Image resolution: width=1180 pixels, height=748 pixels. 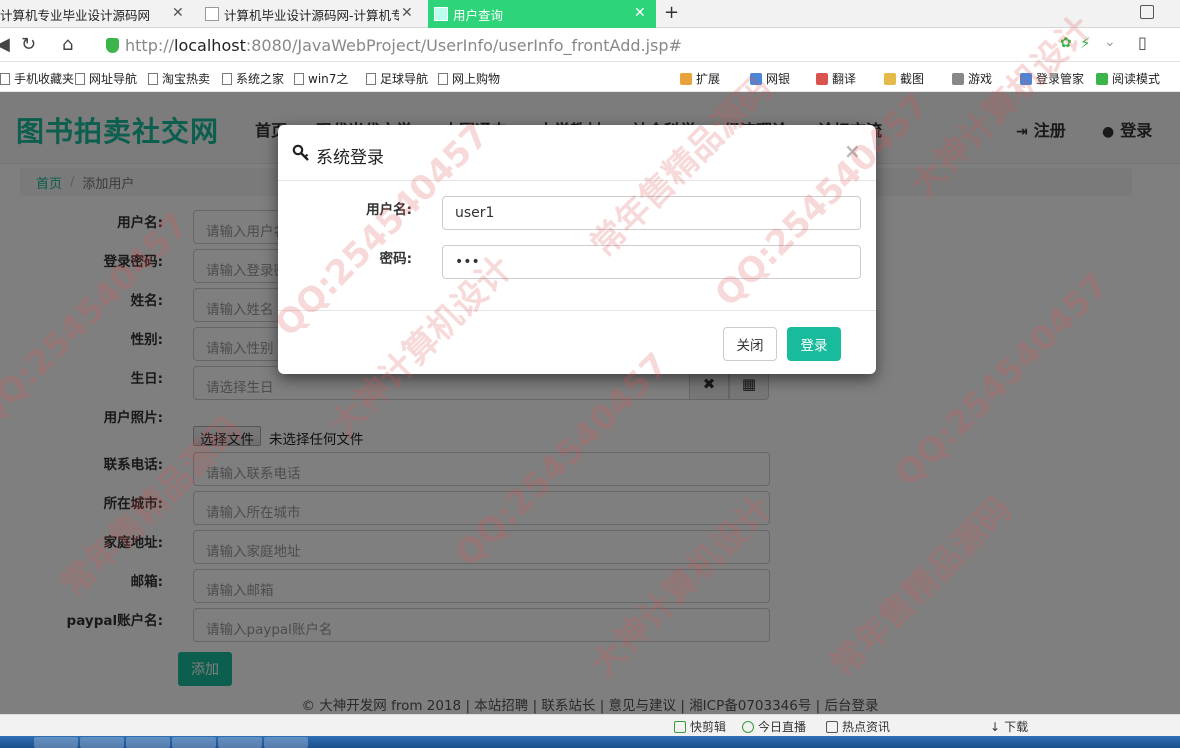 I want to click on home-icon: ⌂, so click(x=67, y=44).